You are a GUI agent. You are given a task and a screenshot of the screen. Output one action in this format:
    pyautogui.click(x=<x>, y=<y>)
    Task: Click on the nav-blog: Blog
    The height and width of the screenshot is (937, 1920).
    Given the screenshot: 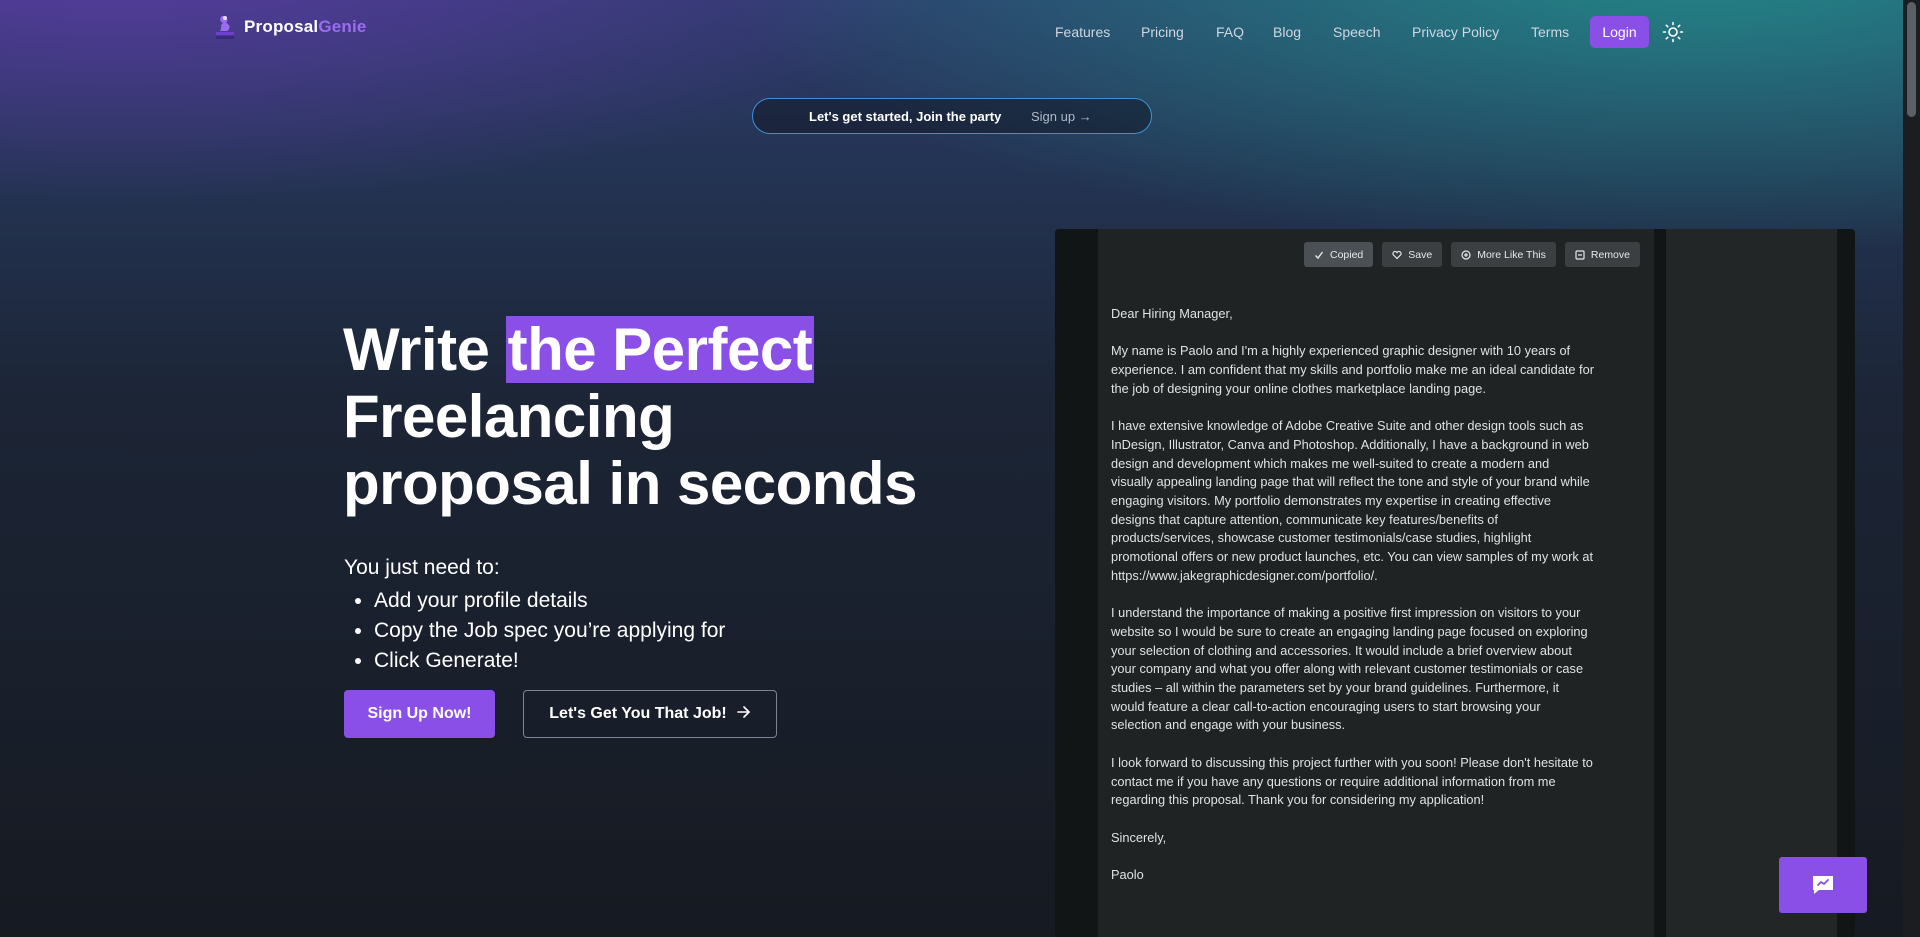 What is the action you would take?
    pyautogui.click(x=1287, y=32)
    